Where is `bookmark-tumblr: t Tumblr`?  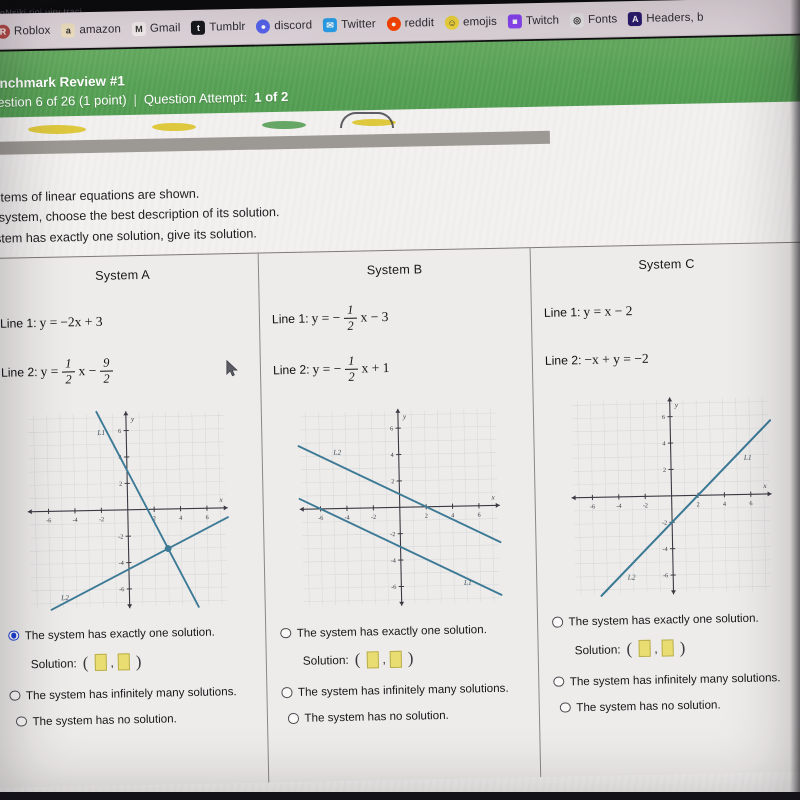
bookmark-tumblr: t Tumblr is located at coordinates (218, 27).